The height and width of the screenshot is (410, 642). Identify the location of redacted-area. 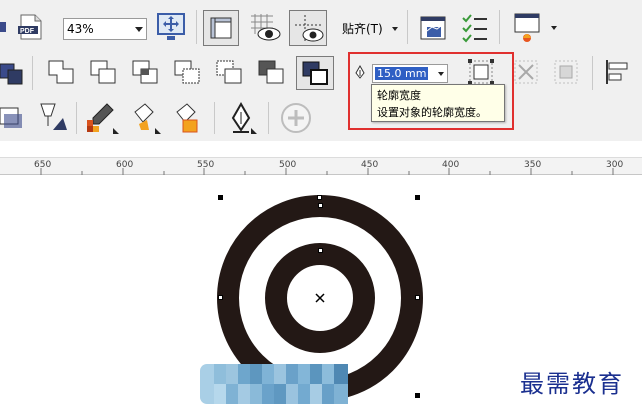
(275, 384).